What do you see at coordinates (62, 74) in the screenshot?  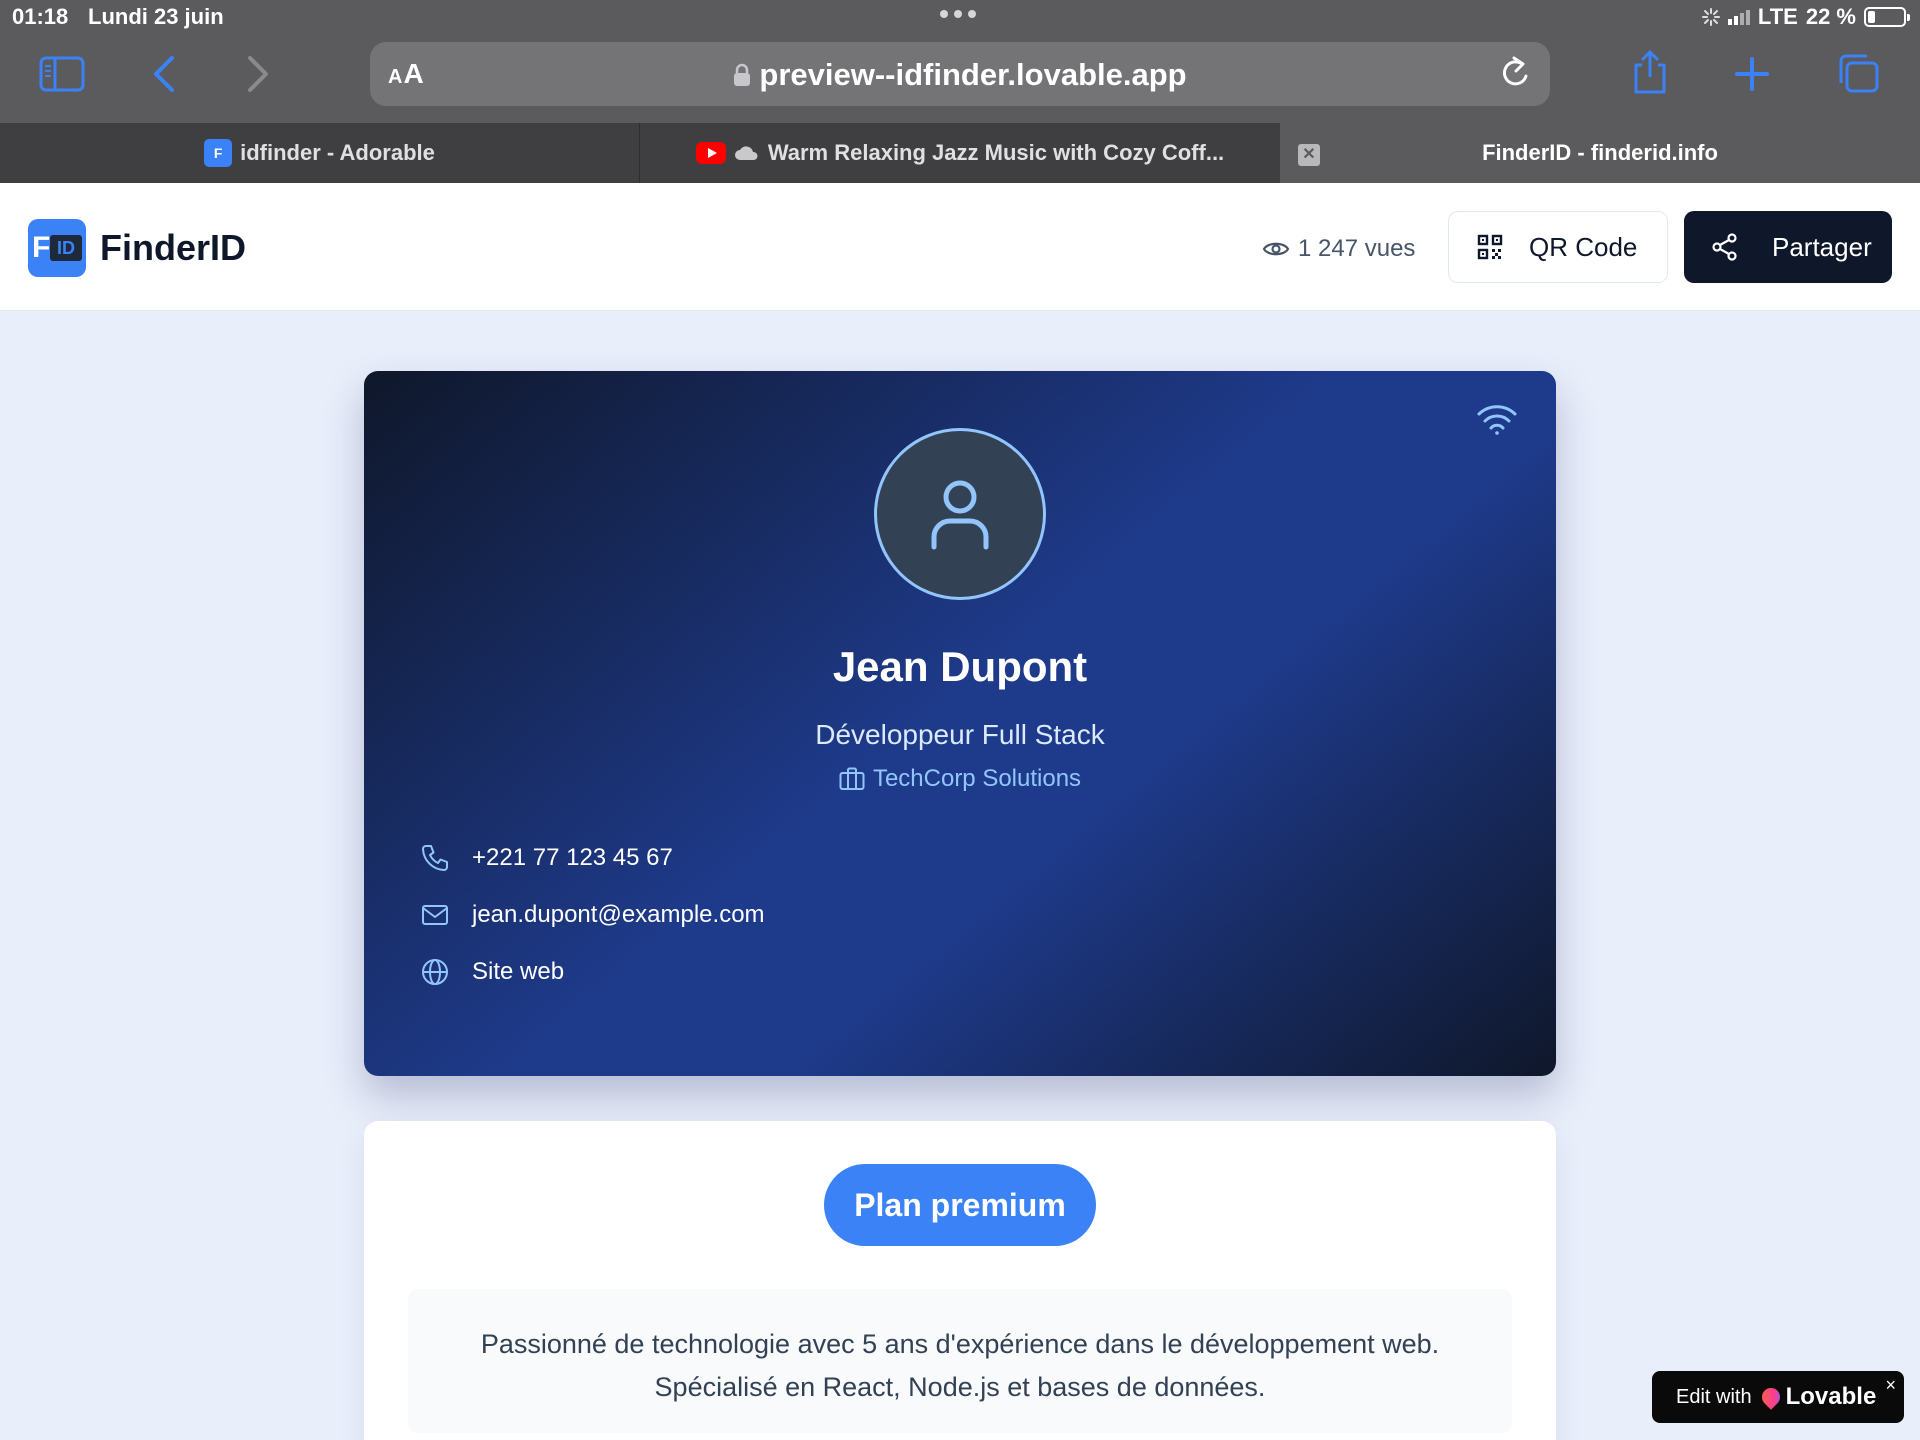 I see `sidebar-toggle-icon` at bounding box center [62, 74].